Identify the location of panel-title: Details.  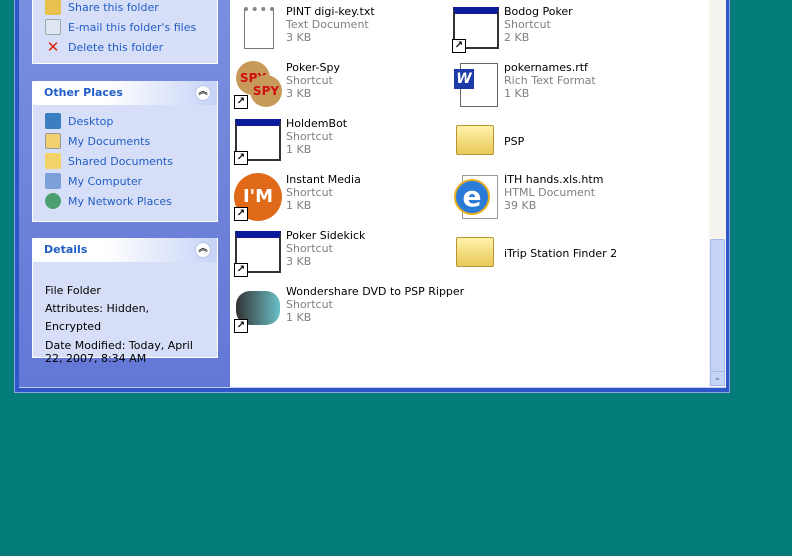
(66, 249).